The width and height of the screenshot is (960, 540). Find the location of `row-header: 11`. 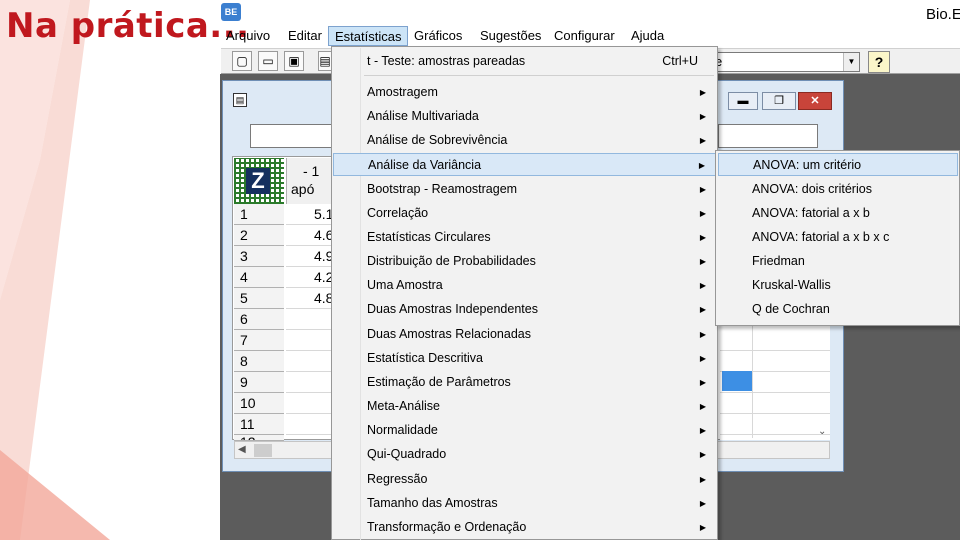

row-header: 11 is located at coordinates (259, 424).